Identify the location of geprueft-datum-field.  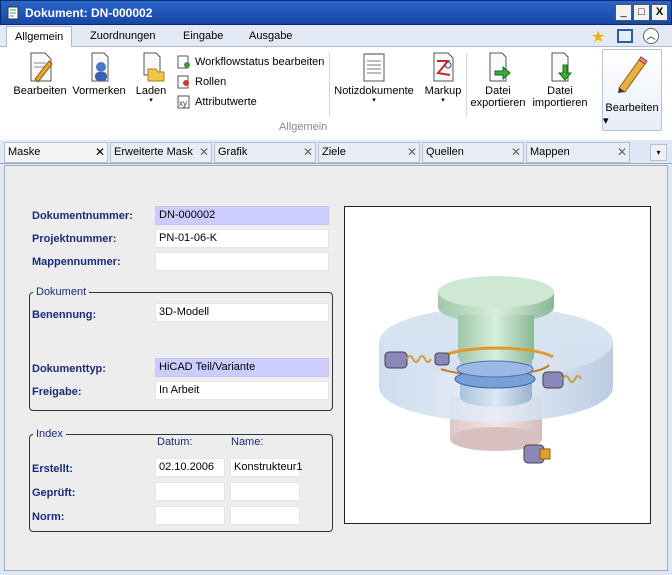
(190, 491).